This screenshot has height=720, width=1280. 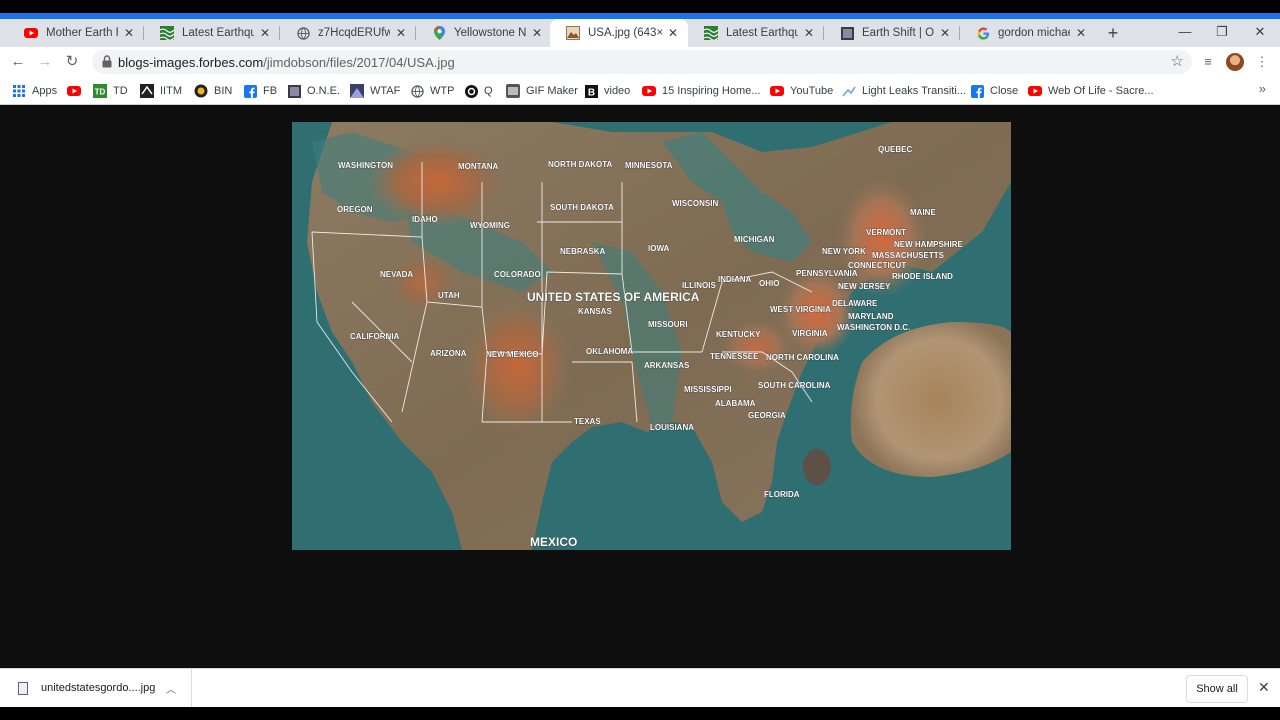 I want to click on globe-icon, so click(x=303, y=33).